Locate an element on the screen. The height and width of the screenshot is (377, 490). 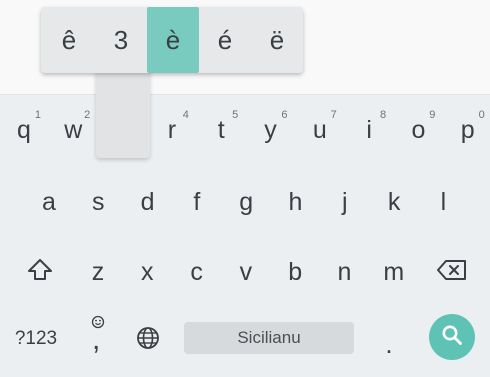
key-label: f is located at coordinates (197, 201).